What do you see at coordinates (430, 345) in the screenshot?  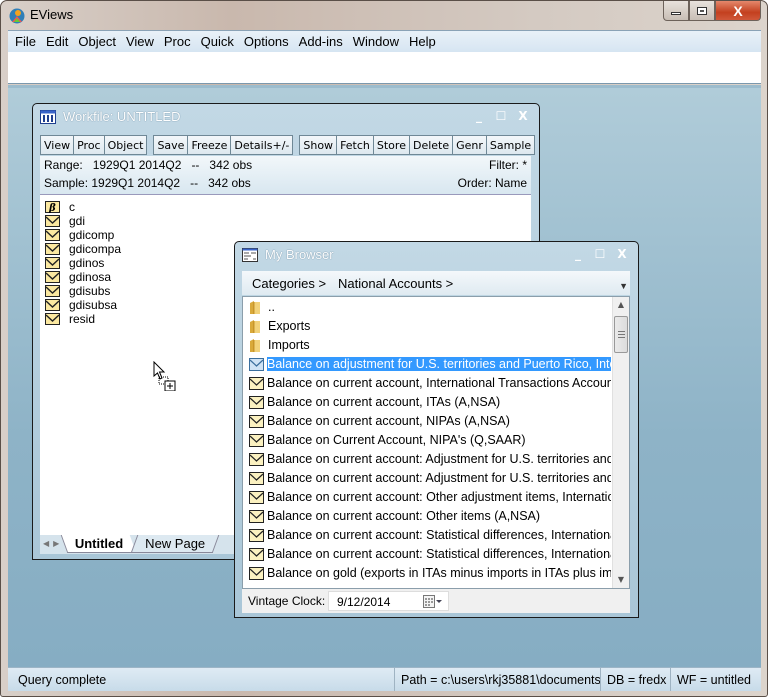 I see `browser-folder-item: Imports` at bounding box center [430, 345].